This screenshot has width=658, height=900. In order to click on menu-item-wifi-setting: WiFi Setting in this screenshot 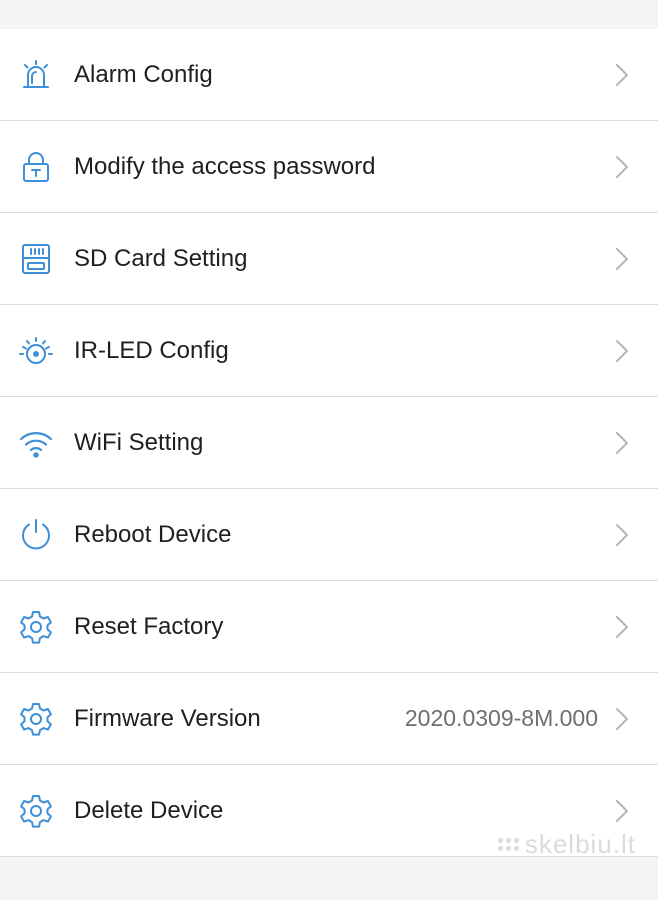, I will do `click(329, 443)`.